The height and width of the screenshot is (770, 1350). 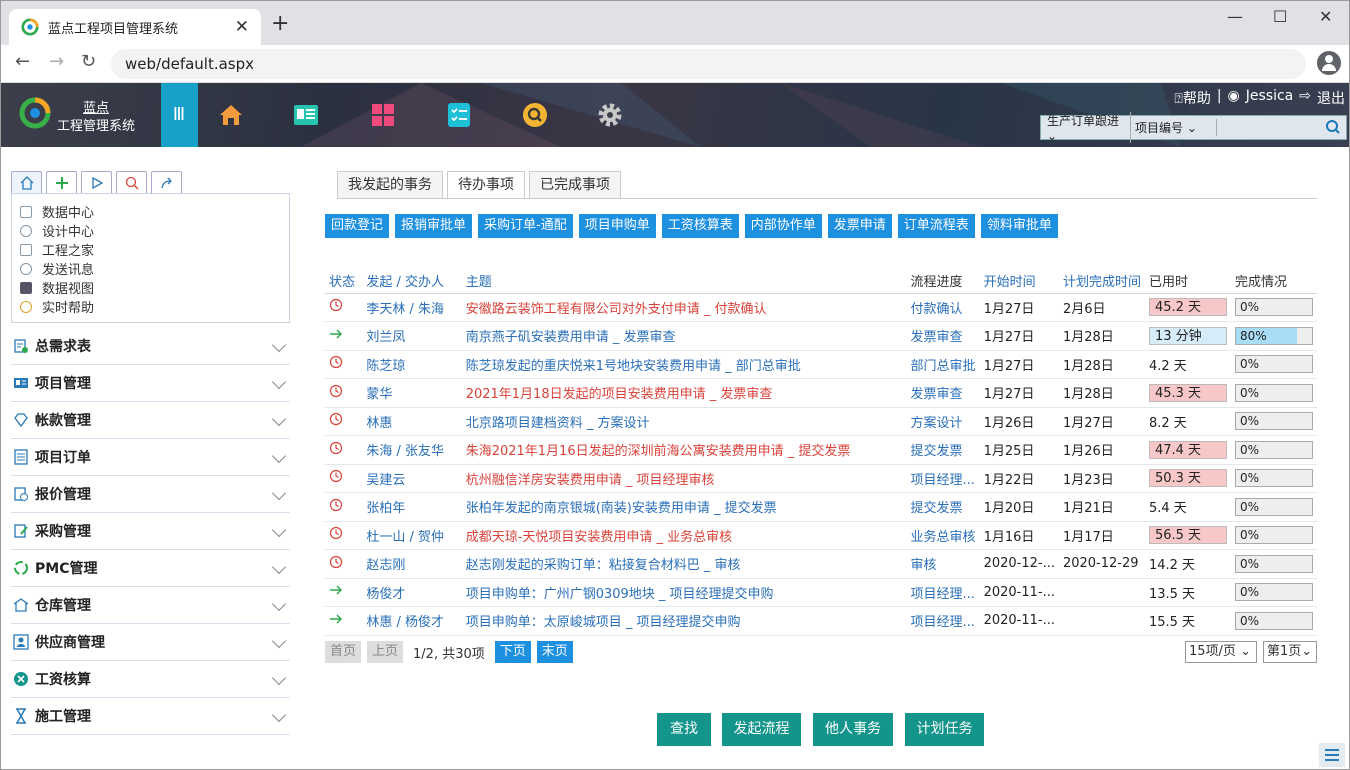 What do you see at coordinates (684, 307) in the screenshot?
I see `subject-link: 安徽路云装饰工程有限公司对外支付申请 _ 付款确认` at bounding box center [684, 307].